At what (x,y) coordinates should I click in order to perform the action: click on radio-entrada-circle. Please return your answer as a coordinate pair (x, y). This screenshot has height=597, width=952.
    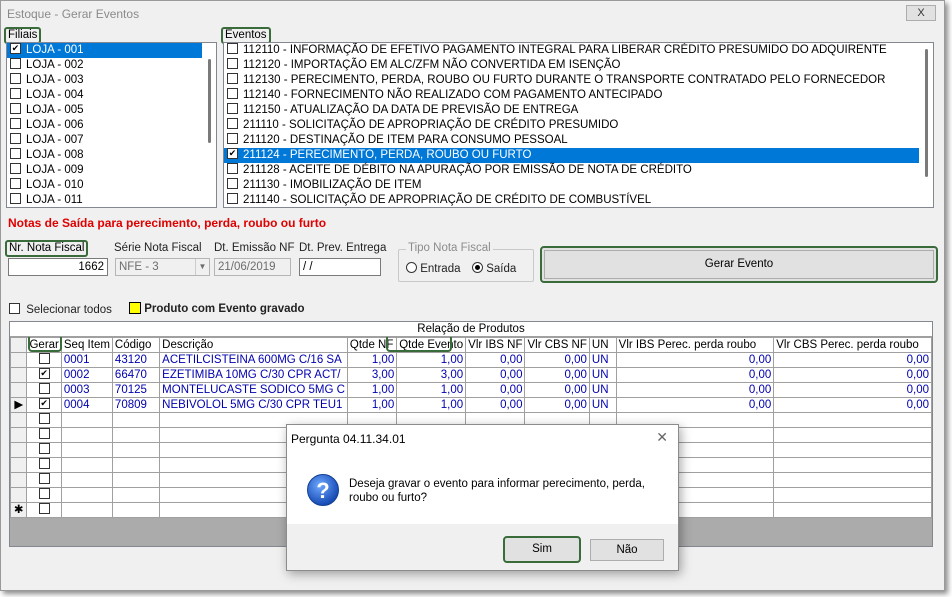
    Looking at the image, I should click on (411, 268).